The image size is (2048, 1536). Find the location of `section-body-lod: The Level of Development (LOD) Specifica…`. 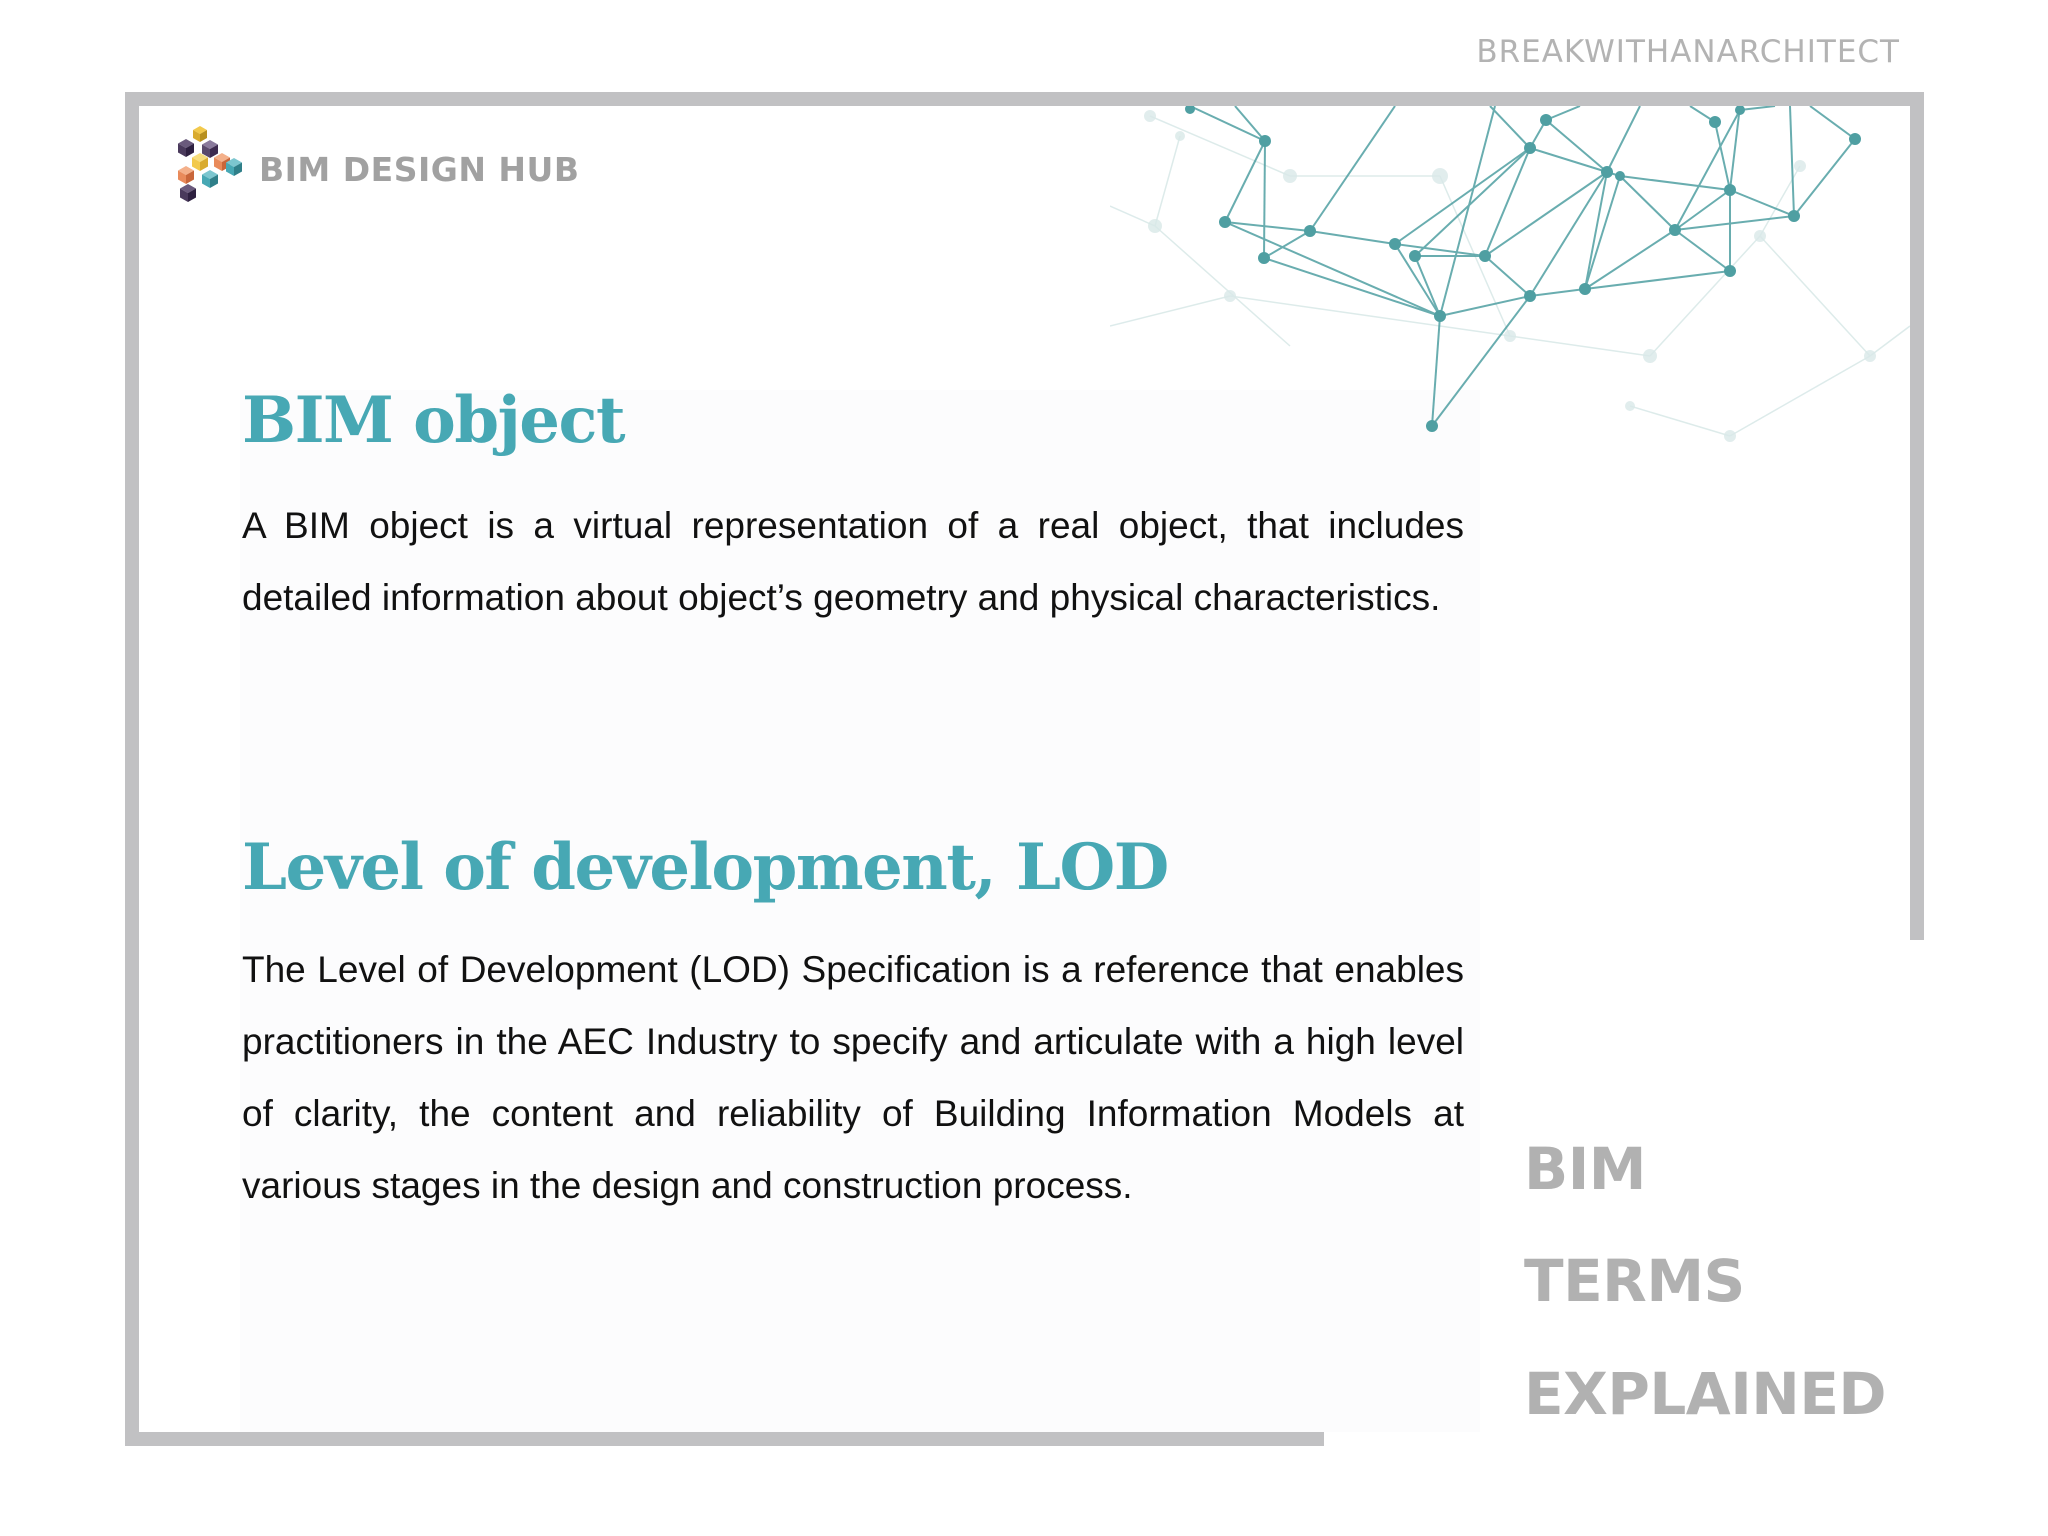

section-body-lod: The Level of Development (LOD) Specifica… is located at coordinates (853, 1077).